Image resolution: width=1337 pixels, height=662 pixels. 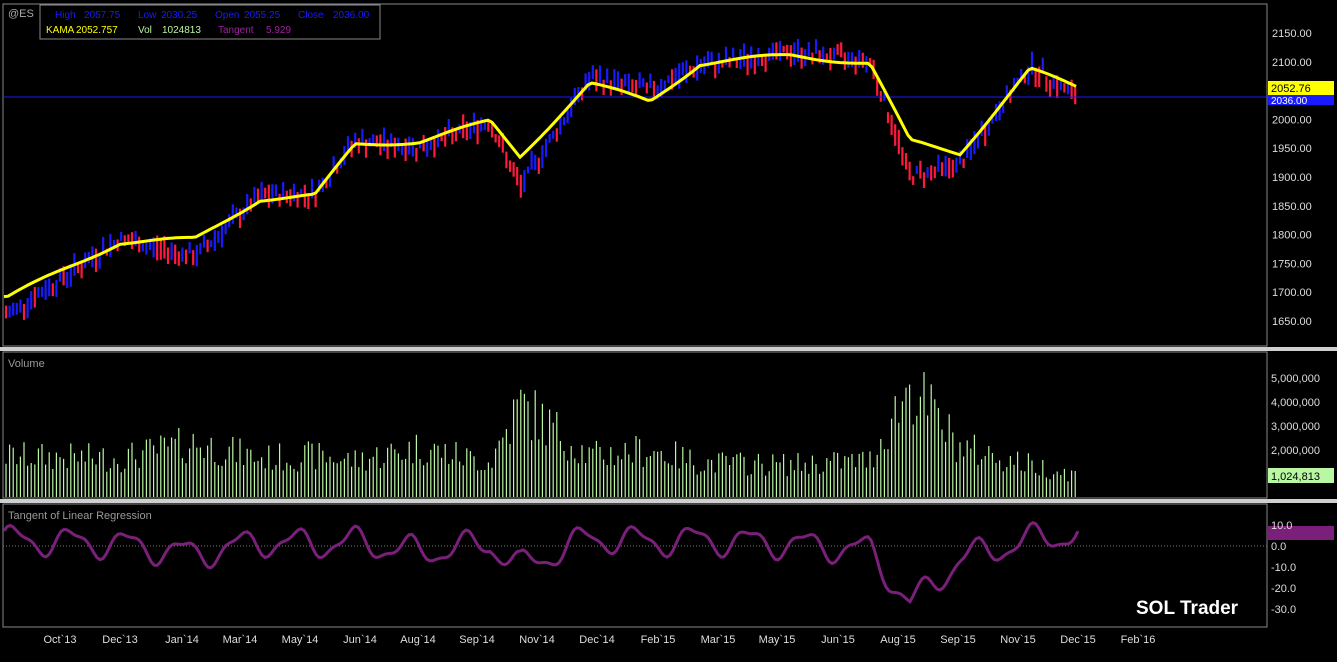 What do you see at coordinates (65, 15) in the screenshot?
I see `info-label: High` at bounding box center [65, 15].